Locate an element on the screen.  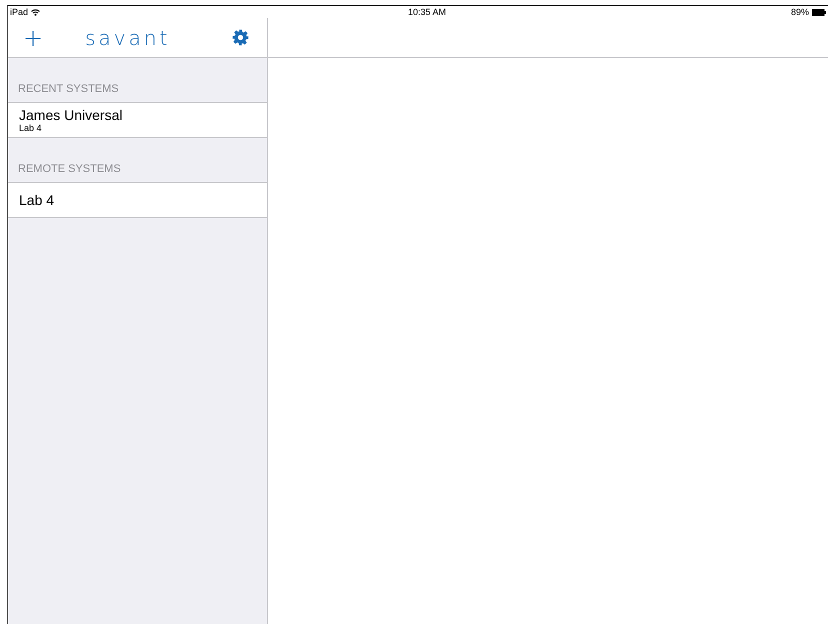
settings-icon is located at coordinates (240, 37).